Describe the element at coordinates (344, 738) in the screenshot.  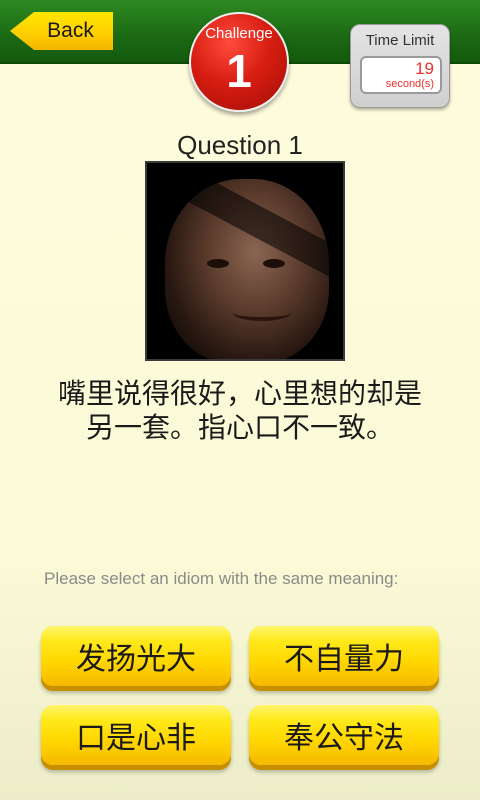
I see `answer-label: 奉公守法` at that location.